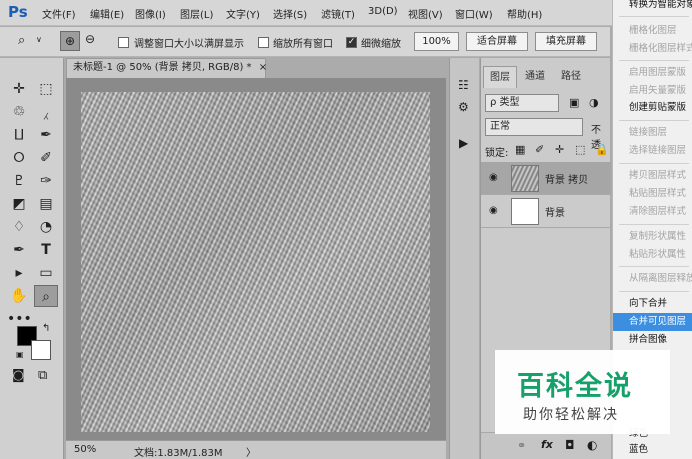 This screenshot has height=459, width=692. I want to click on adjustment-icon: ◐, so click(592, 445).